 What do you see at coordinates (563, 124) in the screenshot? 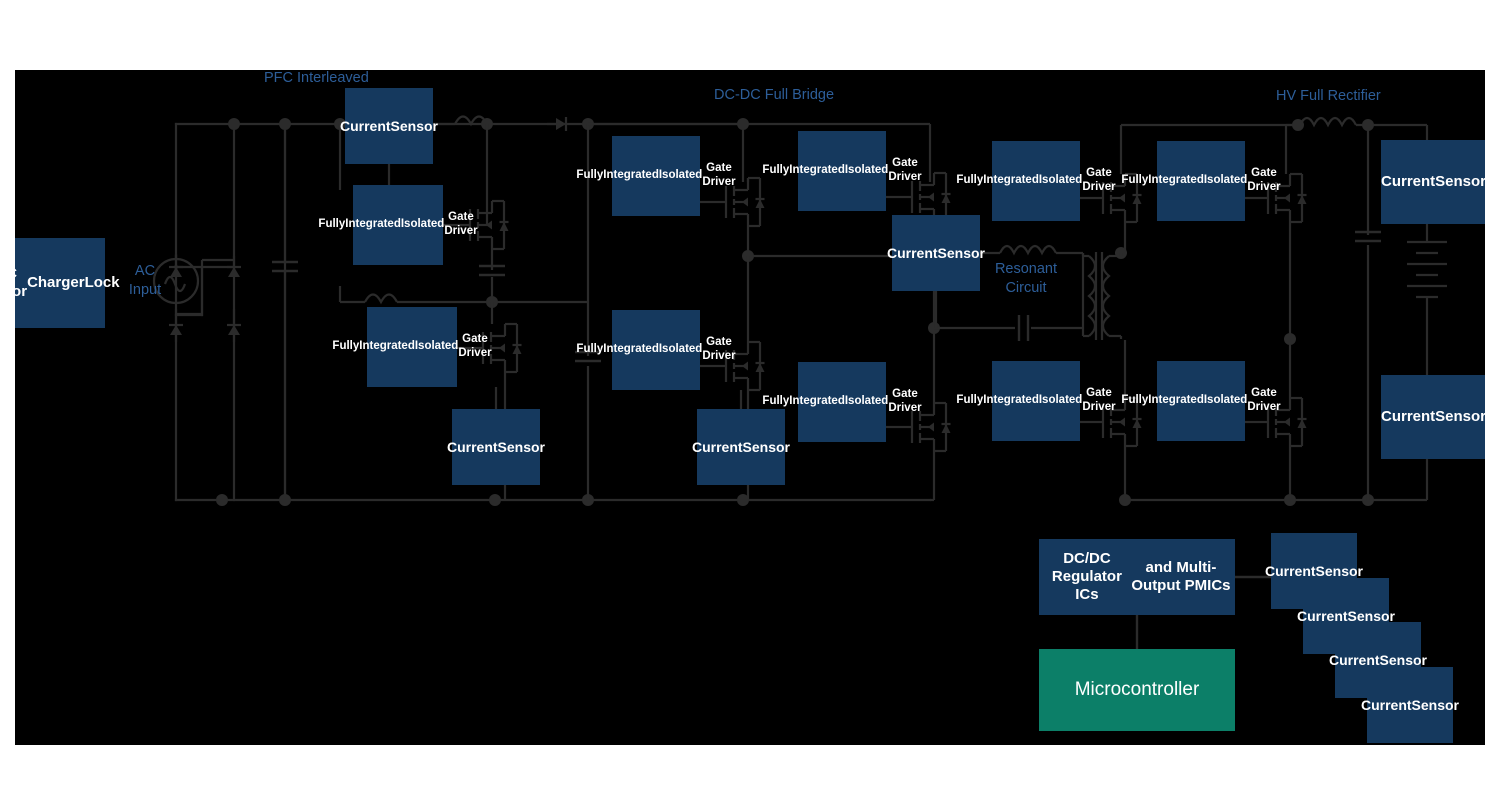
I see `pfc-diode-a` at bounding box center [563, 124].